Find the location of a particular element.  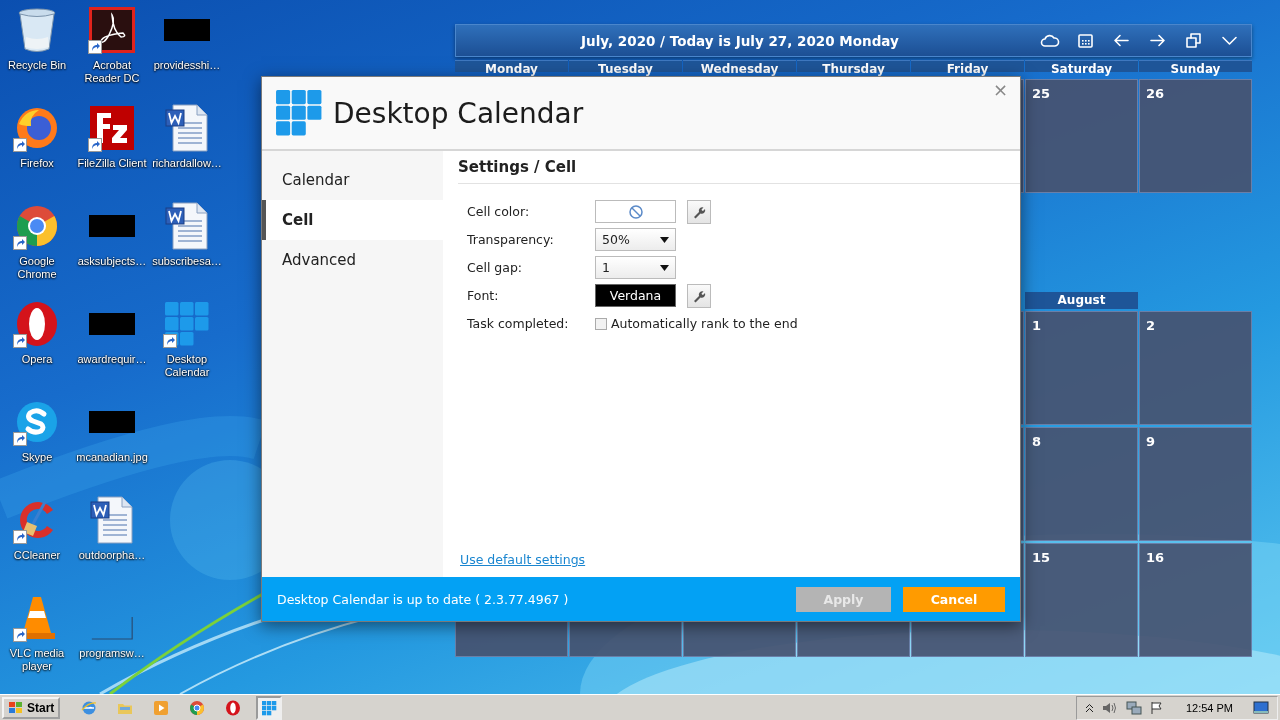

clock: 12:54 PM is located at coordinates (1209, 707).